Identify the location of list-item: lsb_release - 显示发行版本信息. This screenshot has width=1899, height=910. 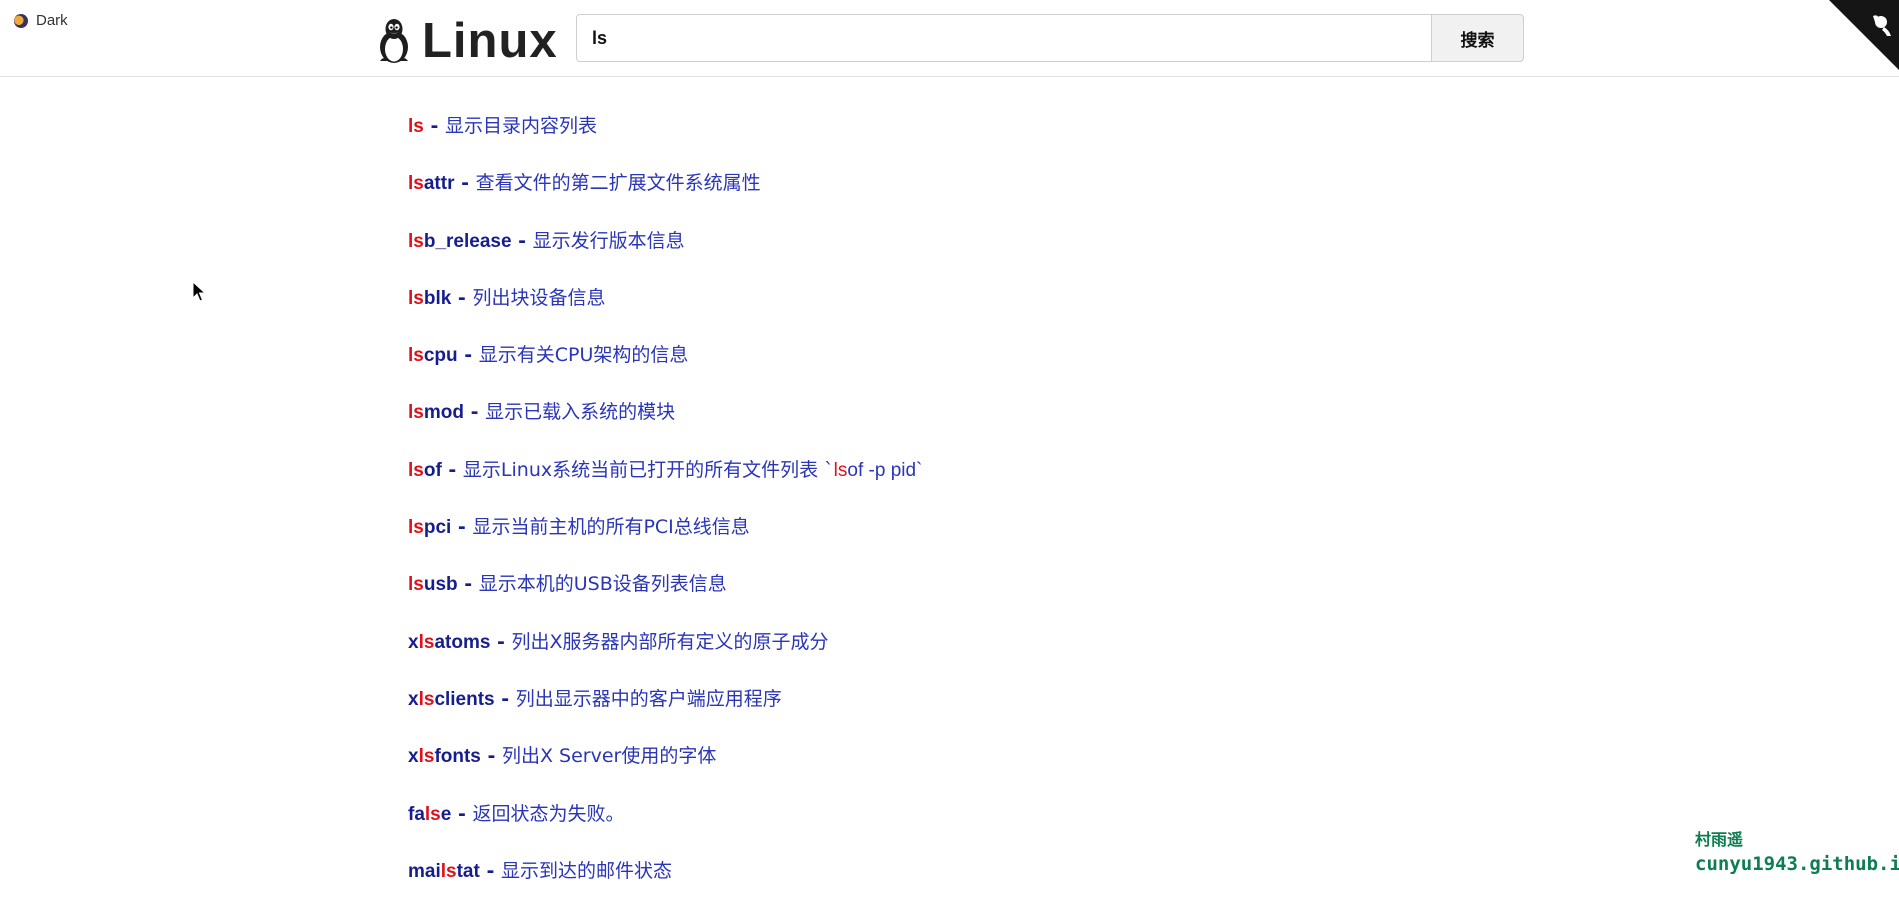
(665, 251).